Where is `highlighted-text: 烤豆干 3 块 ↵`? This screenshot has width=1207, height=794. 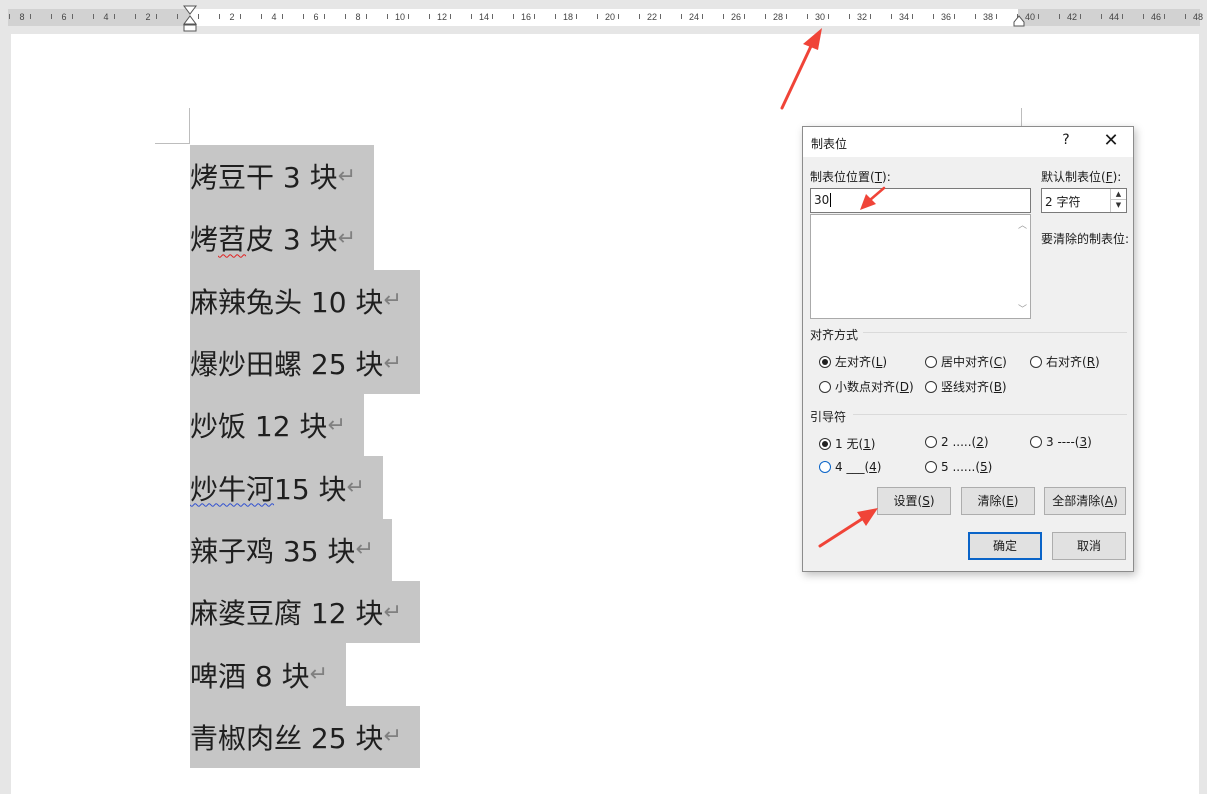
highlighted-text: 烤豆干 3 块 ↵ is located at coordinates (282, 176).